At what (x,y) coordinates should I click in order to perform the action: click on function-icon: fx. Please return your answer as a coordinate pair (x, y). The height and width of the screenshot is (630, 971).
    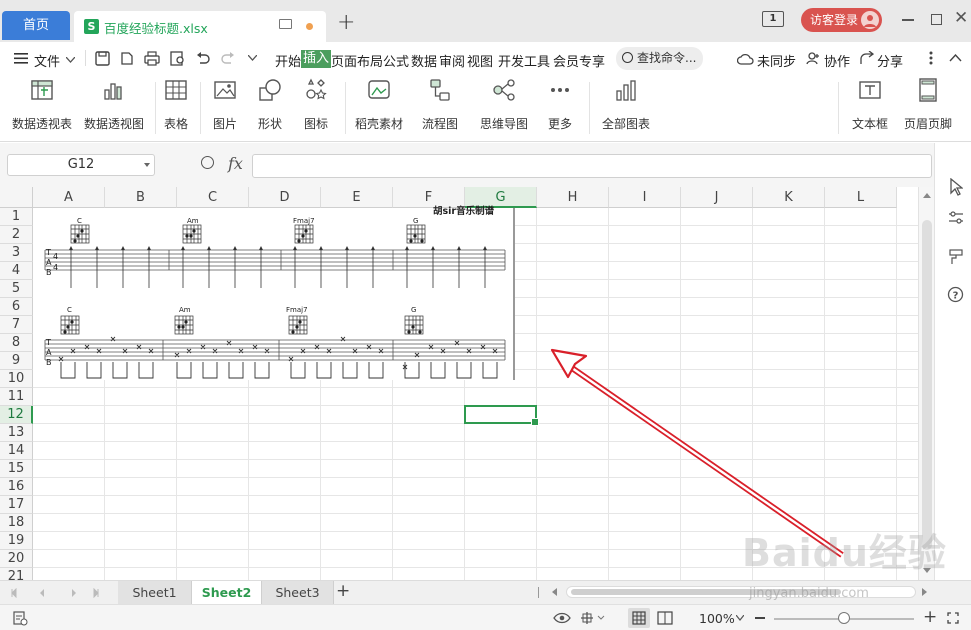
    Looking at the image, I should click on (235, 163).